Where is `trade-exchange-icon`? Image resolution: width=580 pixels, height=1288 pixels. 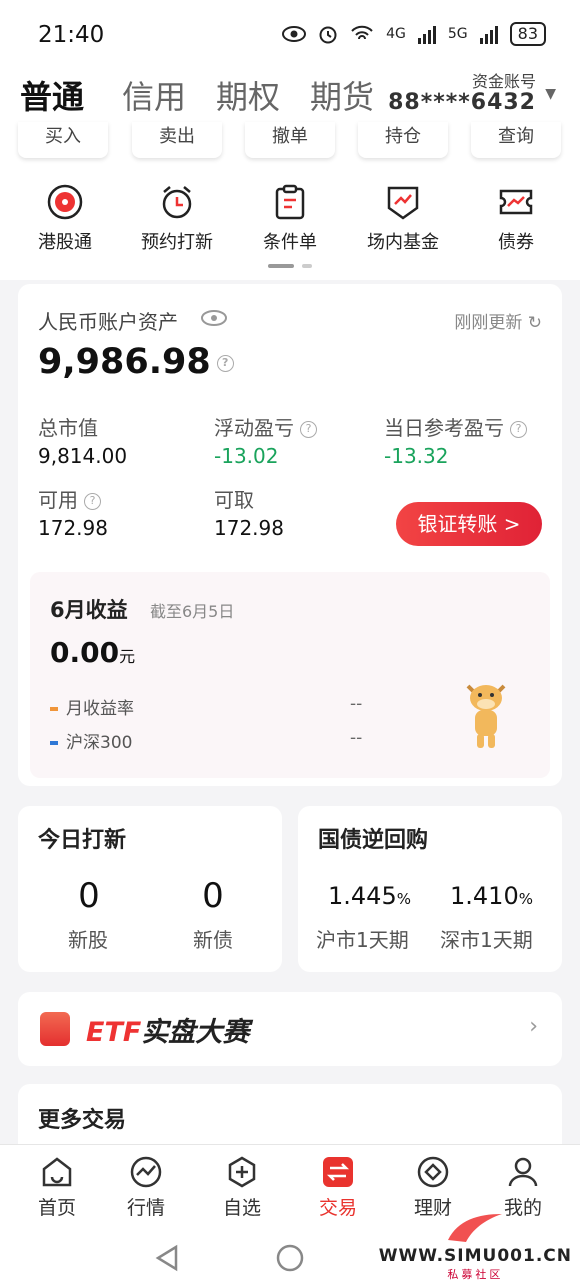
trade-exchange-icon is located at coordinates (338, 1172).